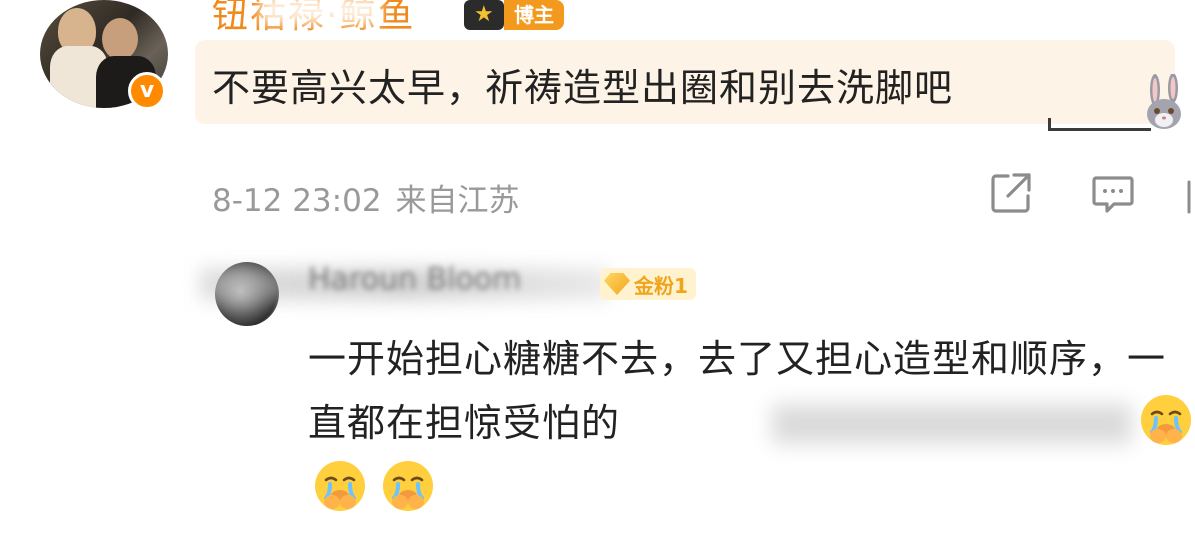  What do you see at coordinates (583, 88) in the screenshot?
I see `comment-text: 不要高兴太早，祈祷造型出圈和别去洗脚吧` at bounding box center [583, 88].